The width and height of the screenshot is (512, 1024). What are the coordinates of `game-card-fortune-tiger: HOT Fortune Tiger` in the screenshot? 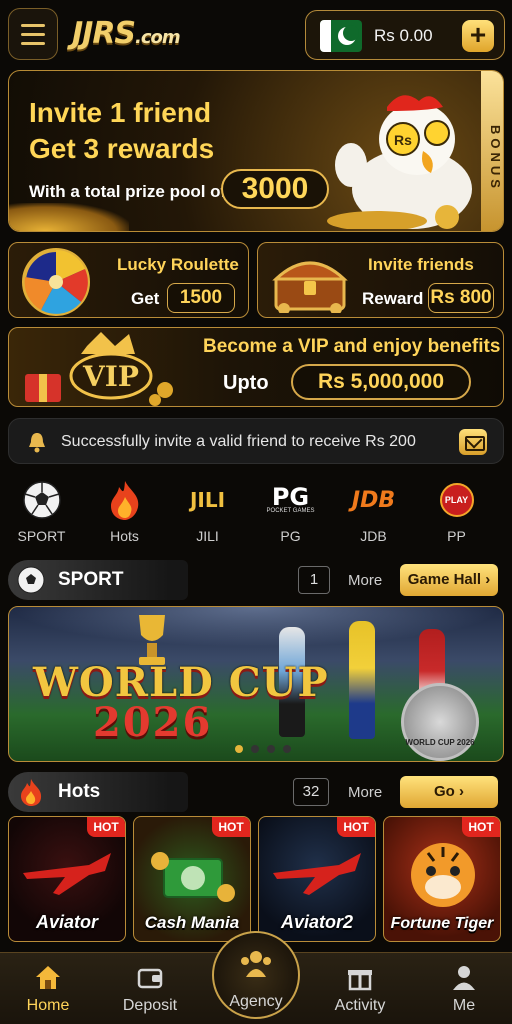 It's located at (442, 879).